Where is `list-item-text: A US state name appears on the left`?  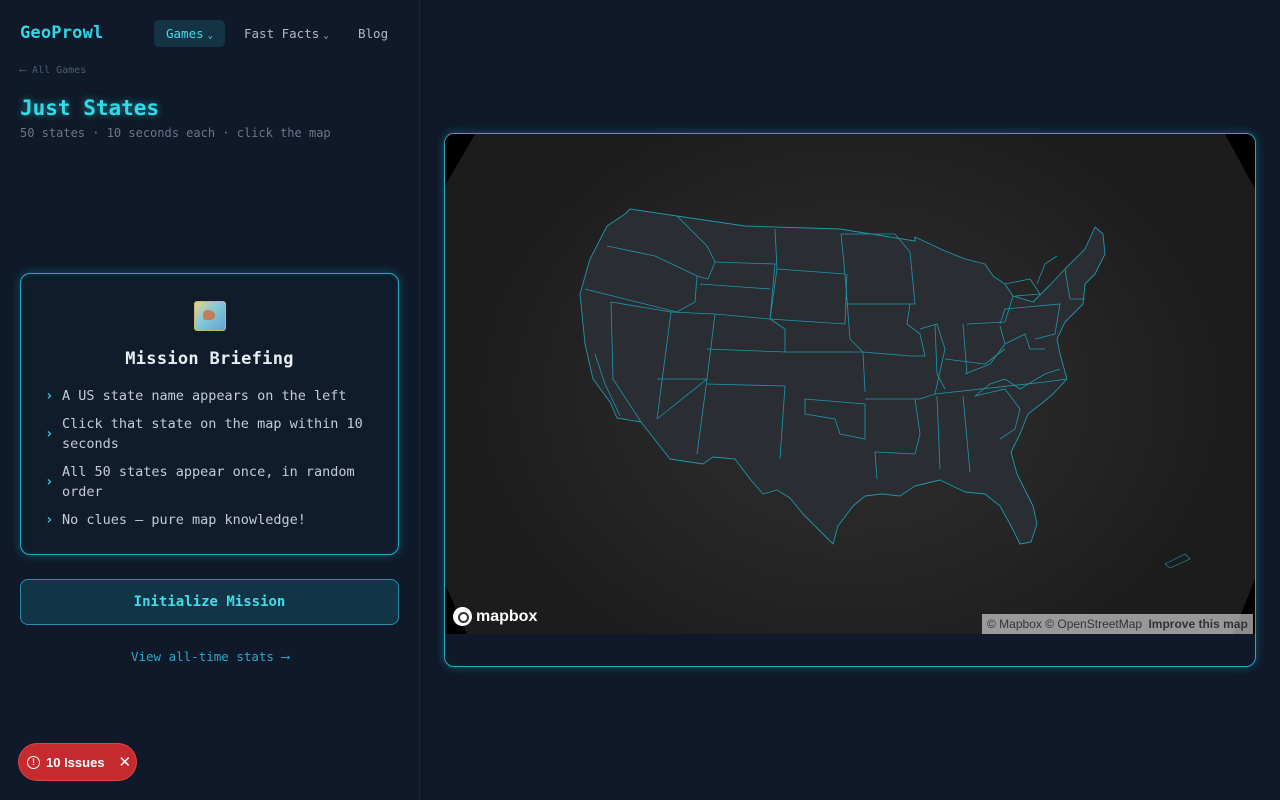
list-item-text: A US state name appears on the left is located at coordinates (204, 396).